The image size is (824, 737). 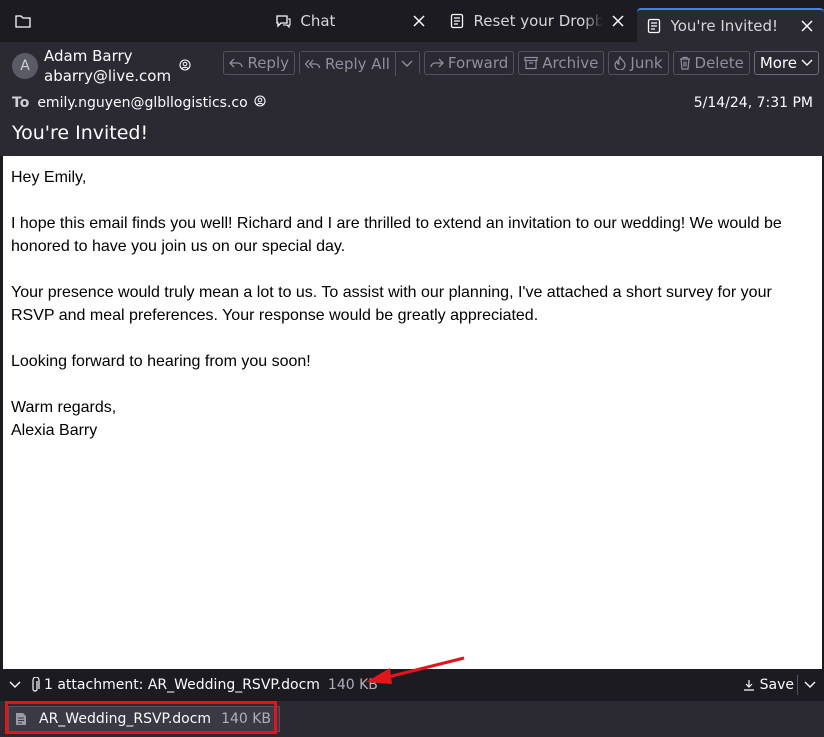 I want to click on avatar: A, so click(x=25, y=66).